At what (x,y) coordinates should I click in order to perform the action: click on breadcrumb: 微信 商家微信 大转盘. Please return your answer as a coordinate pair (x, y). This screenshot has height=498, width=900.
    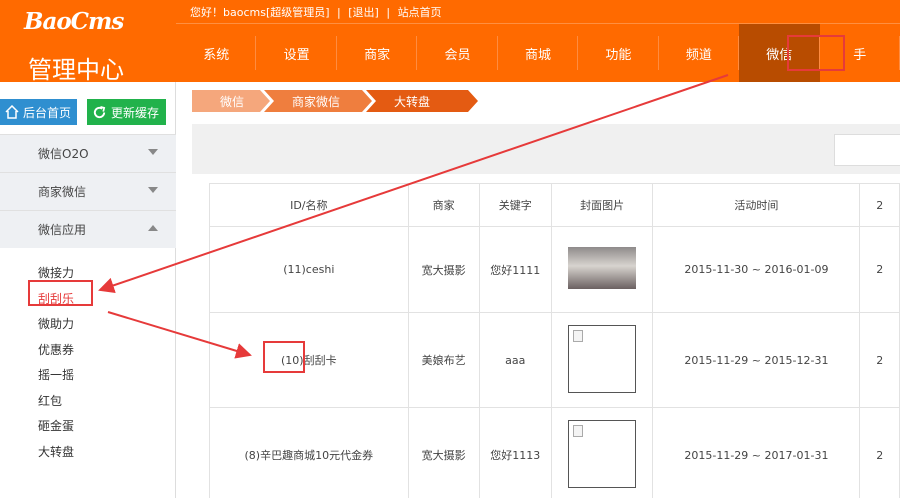
    Looking at the image, I should click on (335, 101).